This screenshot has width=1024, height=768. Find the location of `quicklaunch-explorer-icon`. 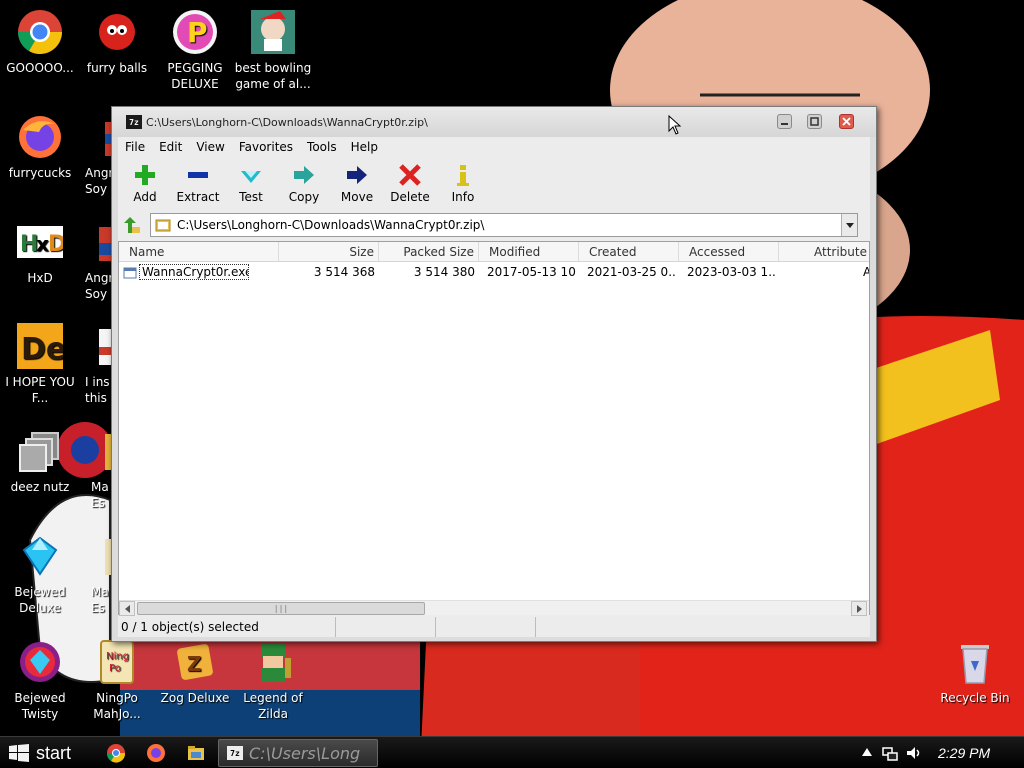

quicklaunch-explorer-icon is located at coordinates (196, 753).